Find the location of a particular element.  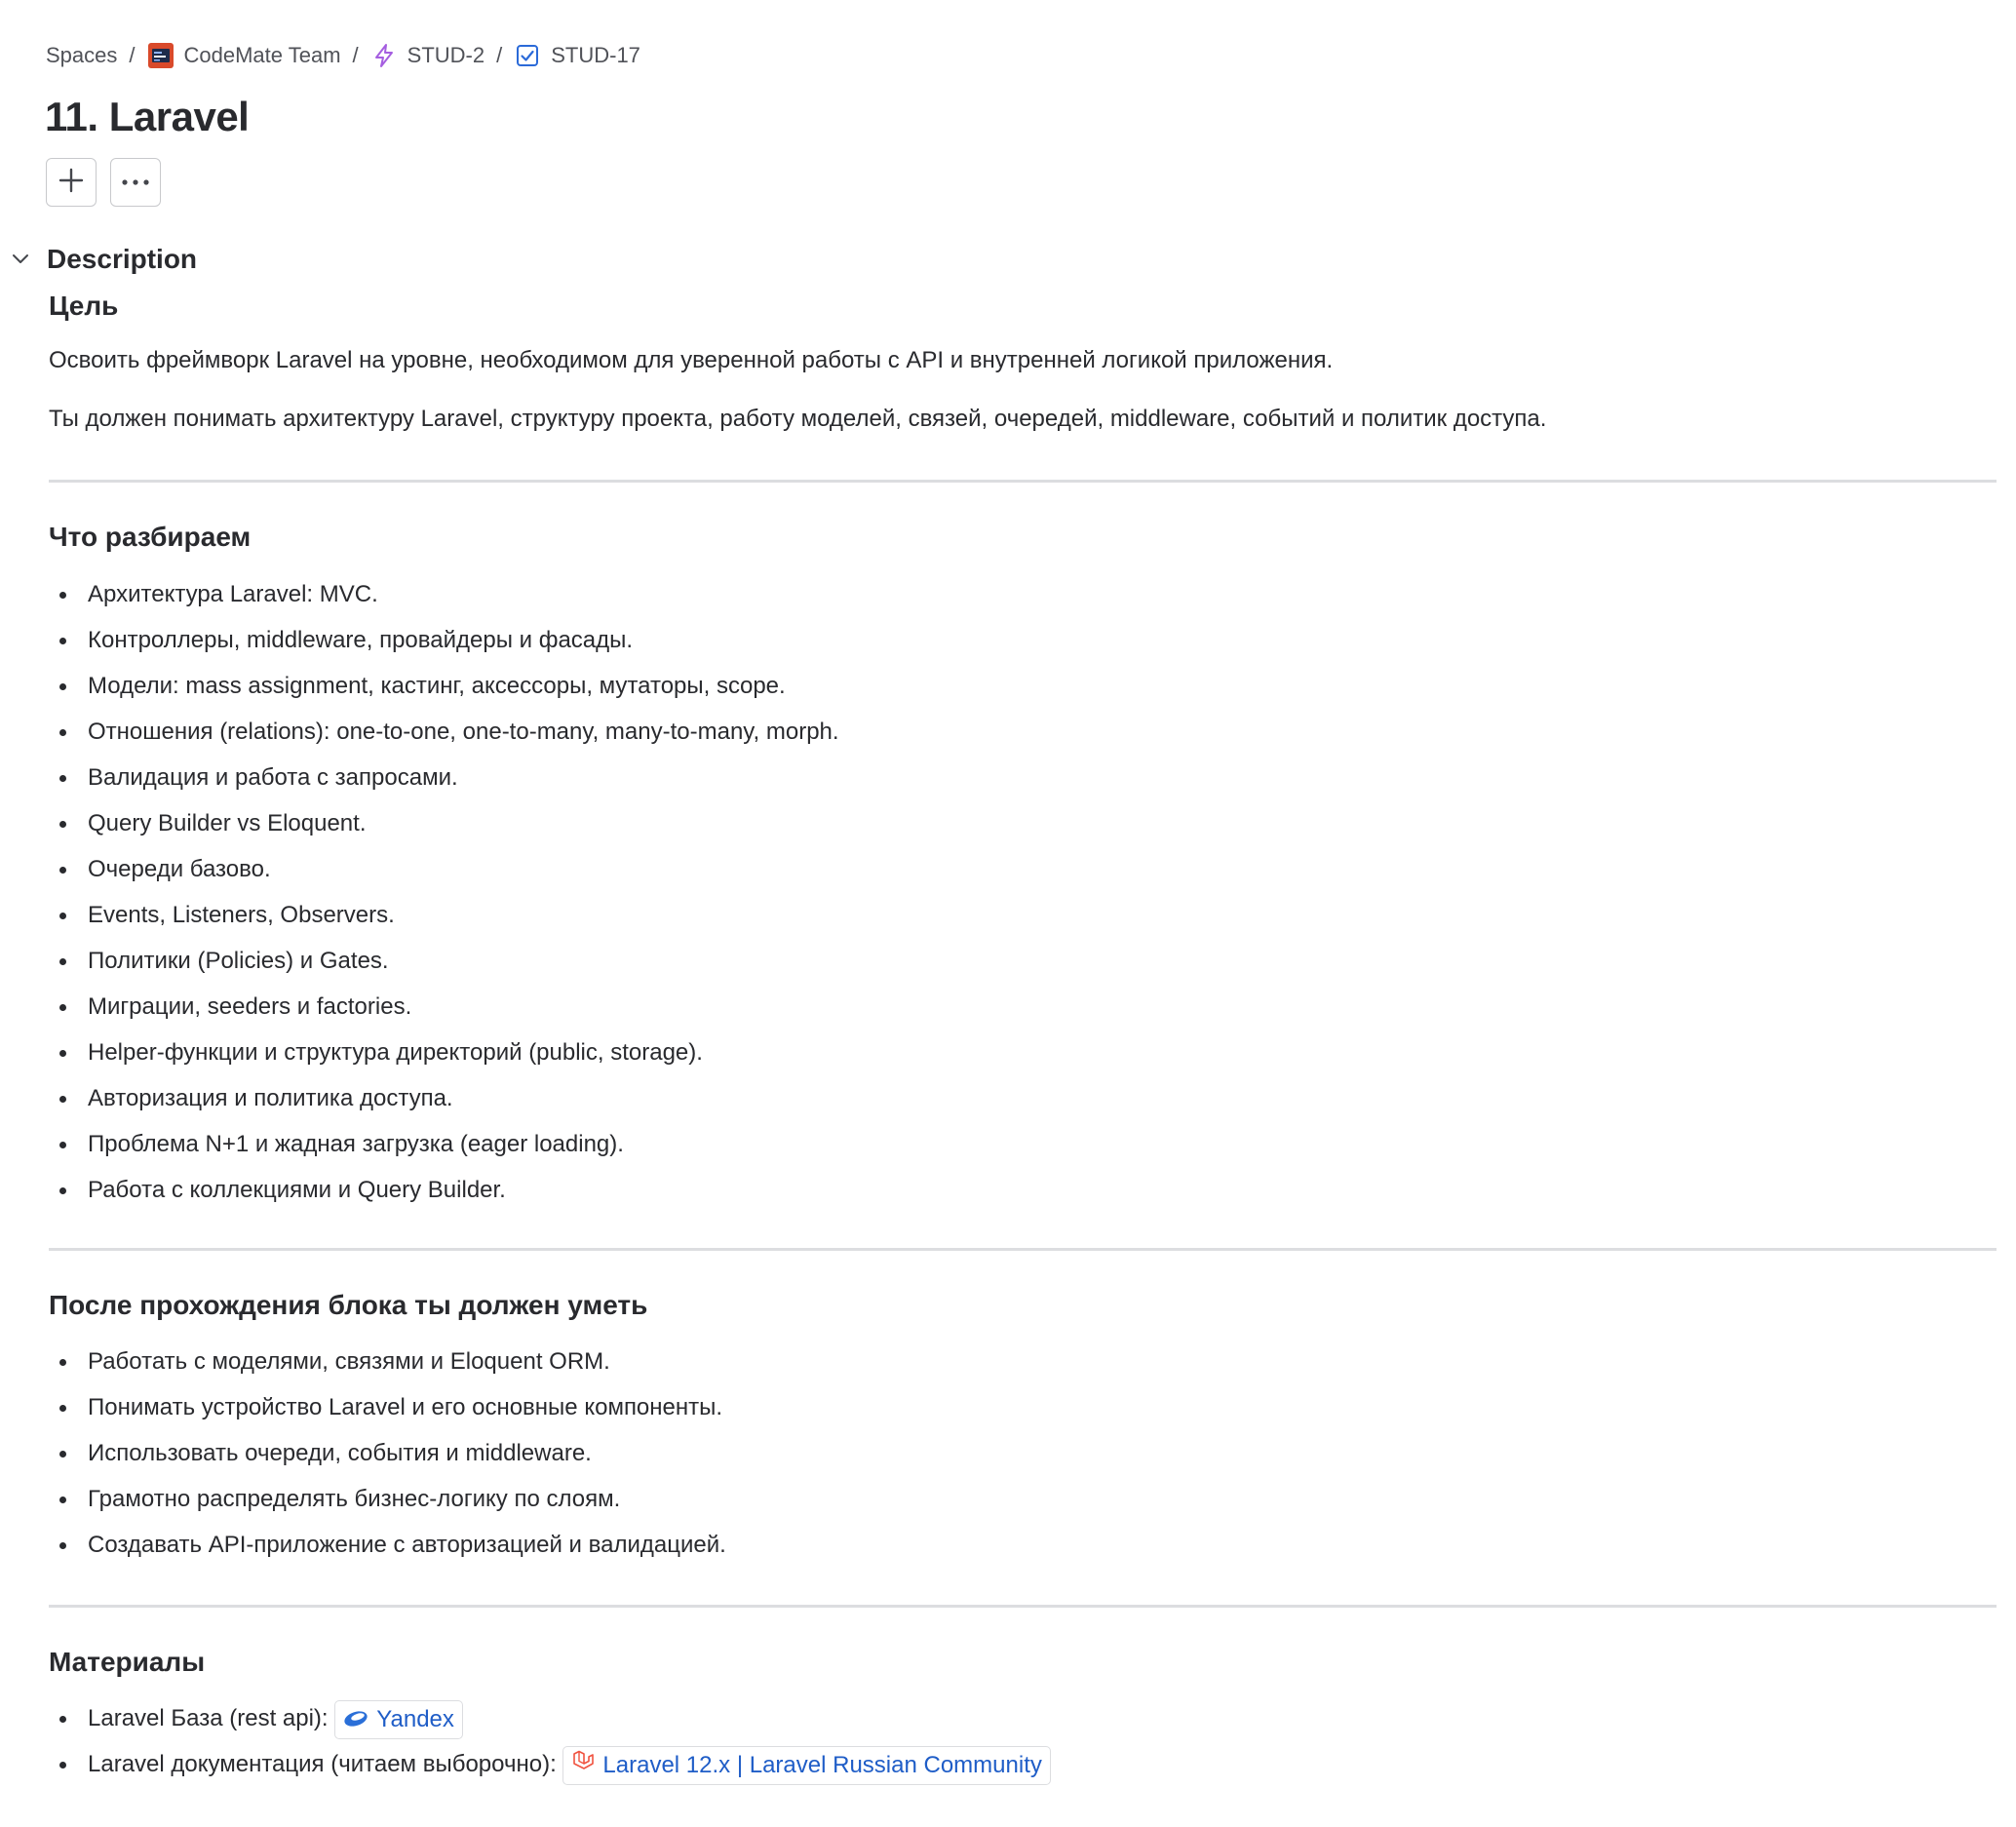

breadcrumb-epic: STUD-2 is located at coordinates (427, 55).